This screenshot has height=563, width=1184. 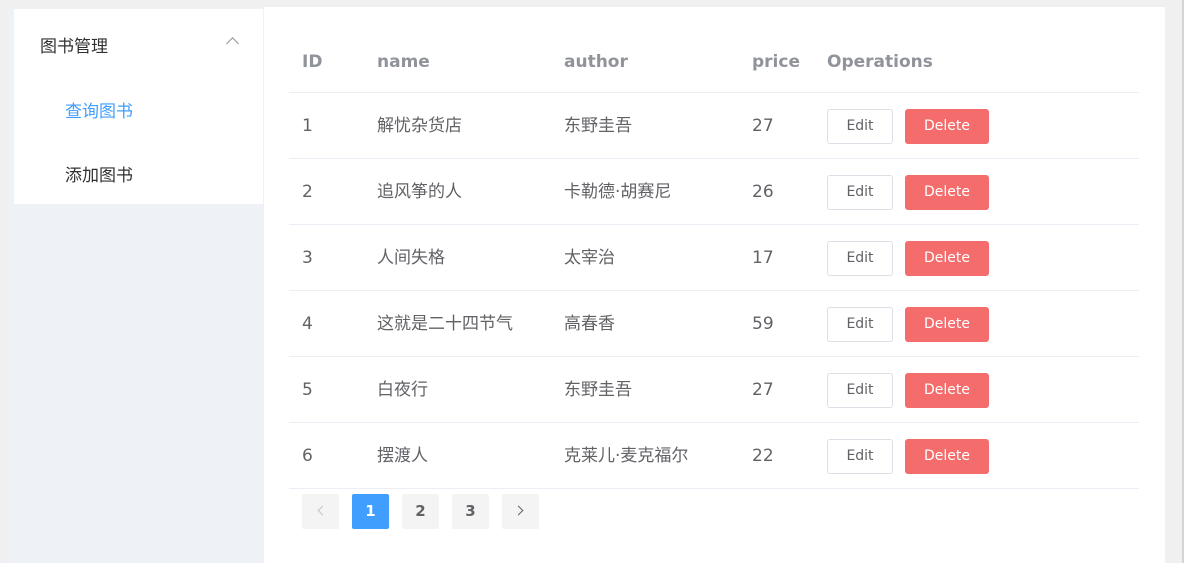 I want to click on cell-author: 高春香, so click(x=589, y=324).